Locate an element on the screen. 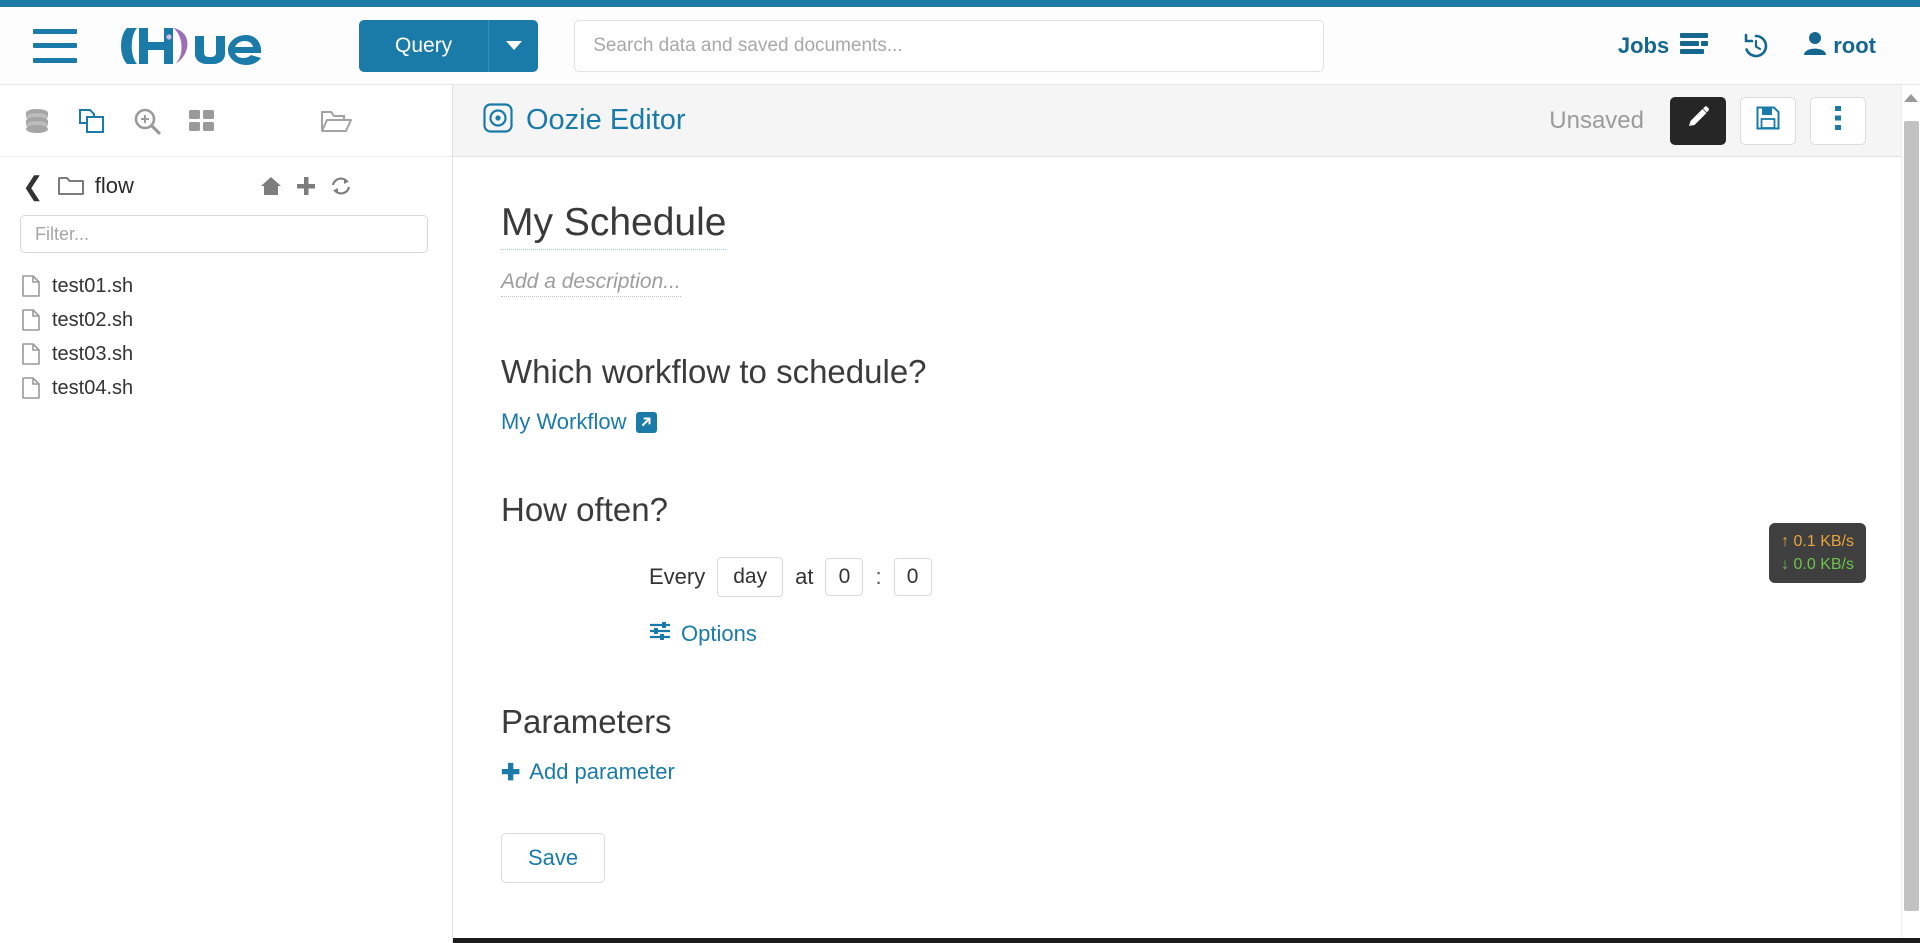  history-clock-icon is located at coordinates (1756, 46).